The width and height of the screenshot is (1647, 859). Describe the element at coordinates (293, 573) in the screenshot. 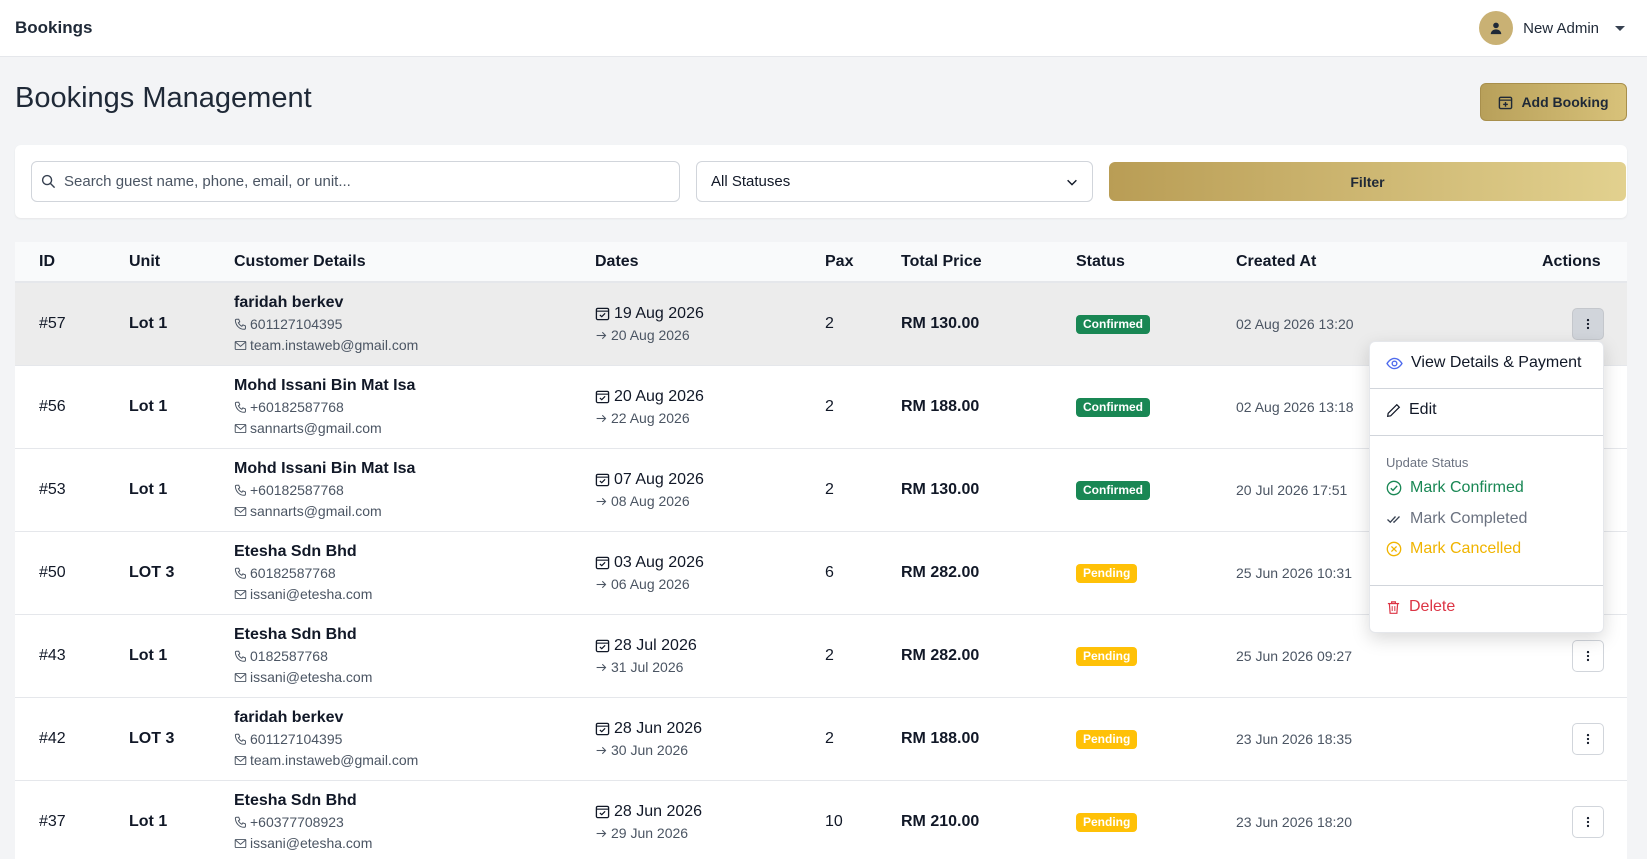

I see `phone-text: 60182587768` at that location.